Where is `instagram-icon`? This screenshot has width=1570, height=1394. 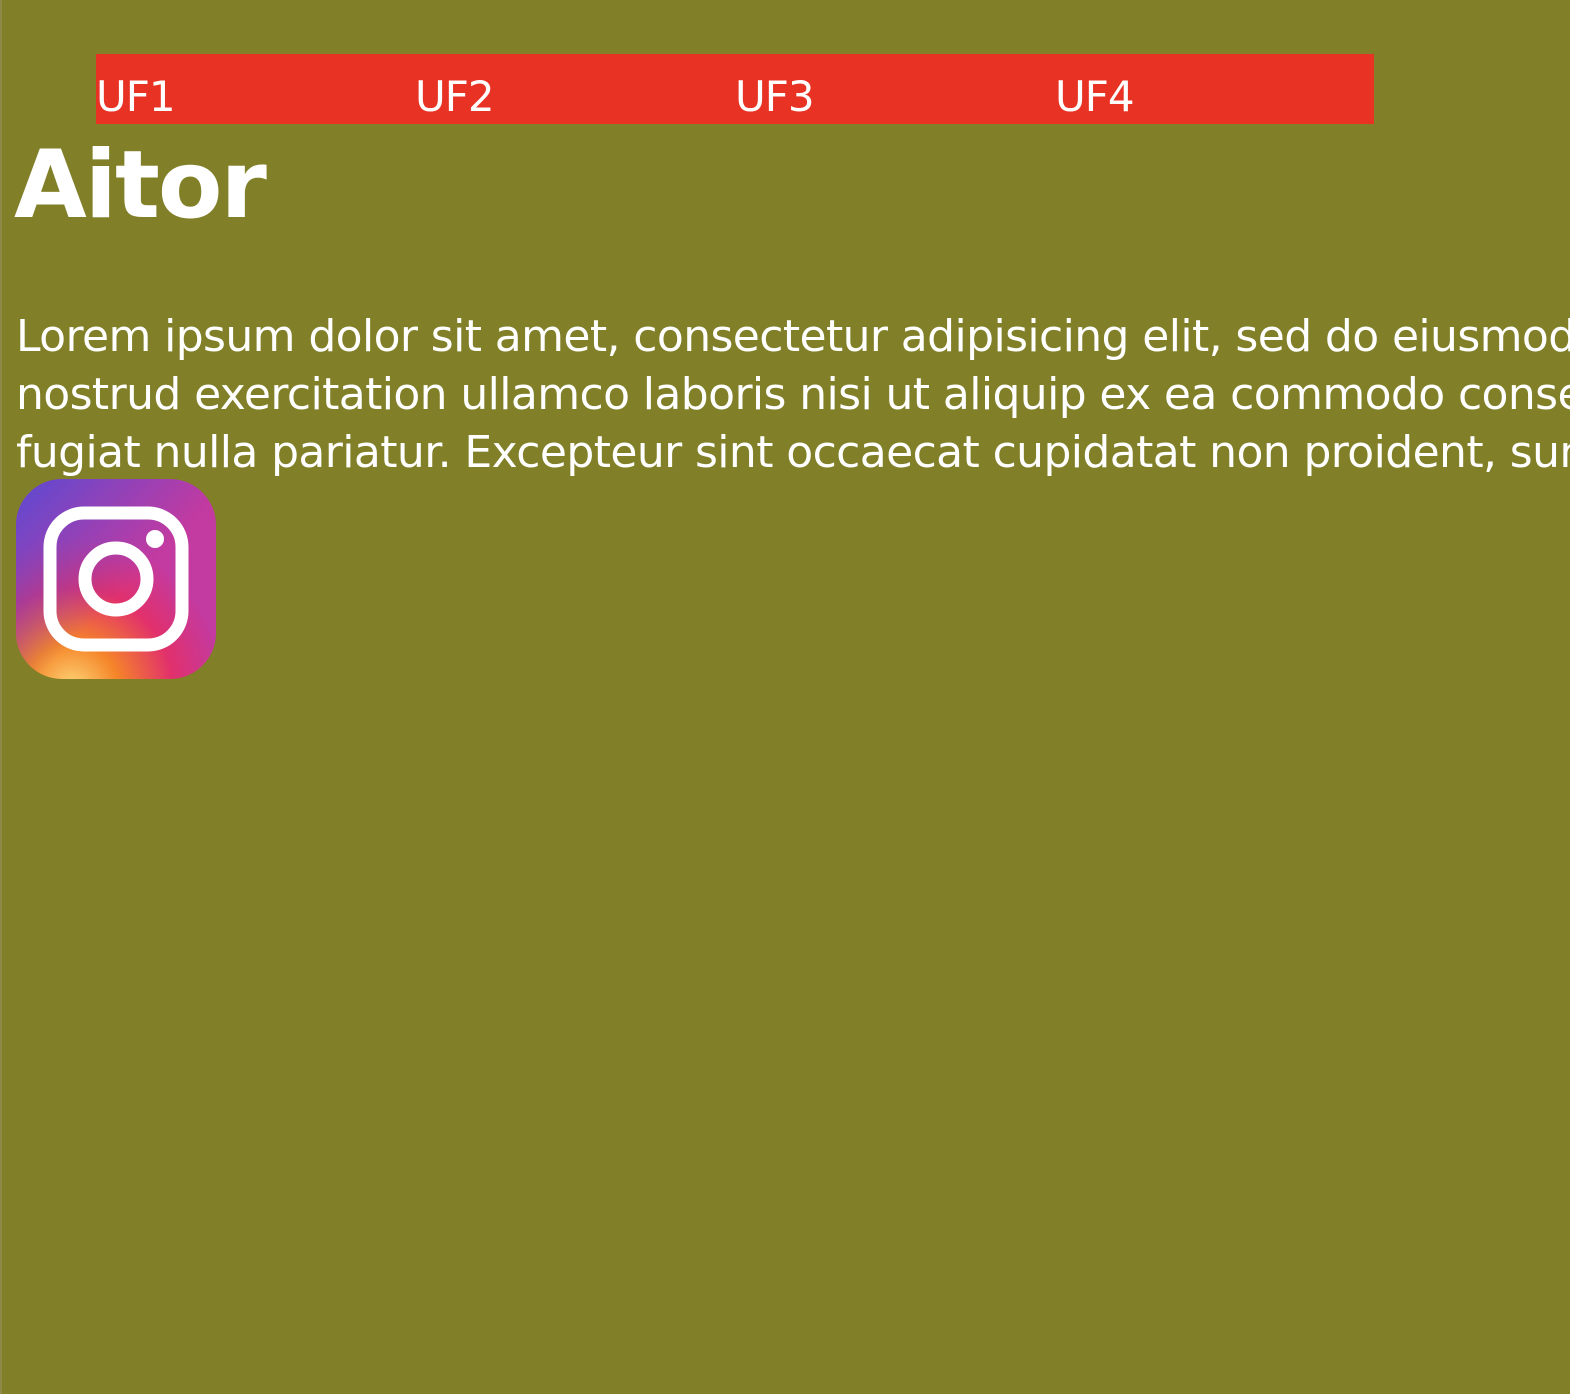
instagram-icon is located at coordinates (116, 579).